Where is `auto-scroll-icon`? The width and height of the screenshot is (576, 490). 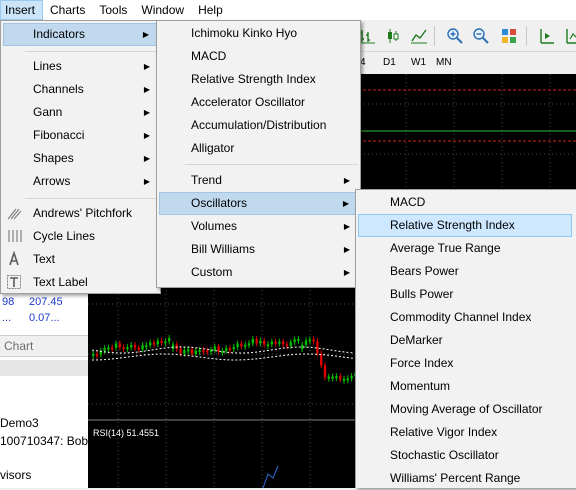
auto-scroll-icon is located at coordinates (547, 36).